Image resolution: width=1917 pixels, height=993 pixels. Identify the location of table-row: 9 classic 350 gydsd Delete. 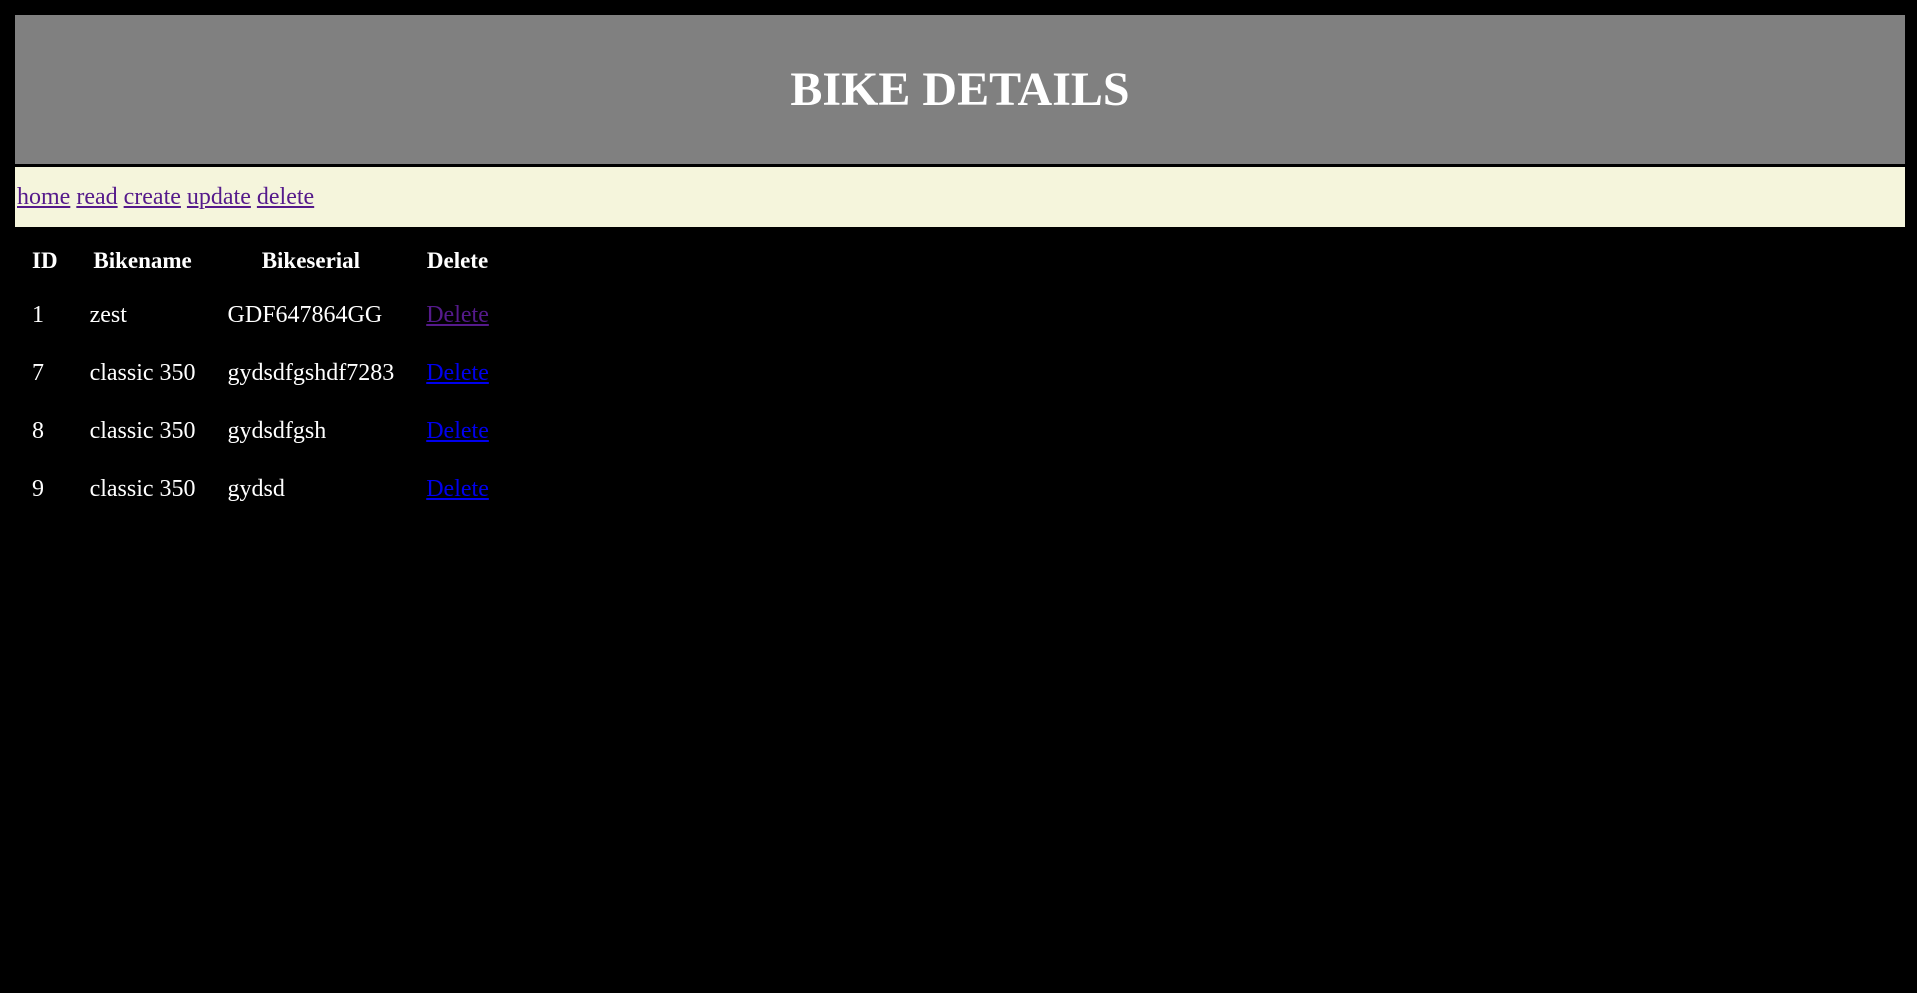
(260, 489).